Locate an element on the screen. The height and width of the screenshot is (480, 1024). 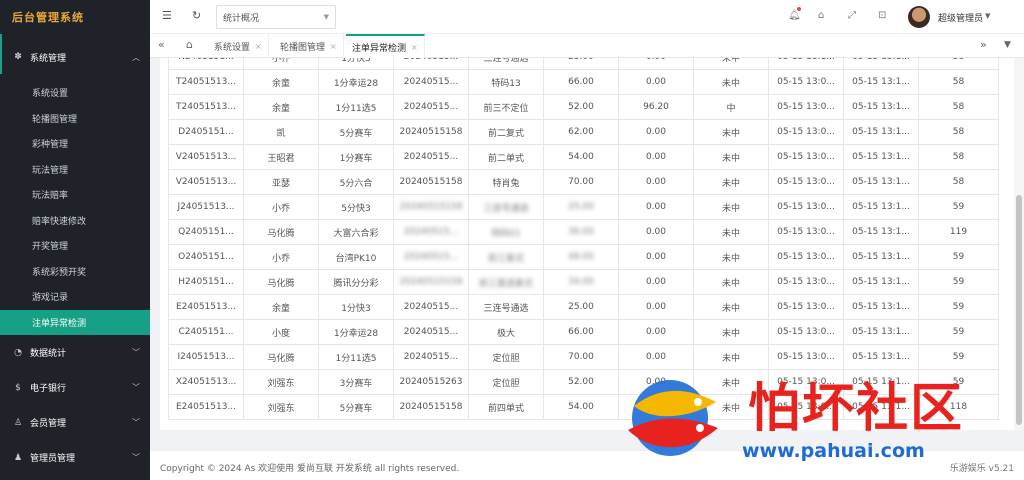
tab-menu-icon: ▼ is located at coordinates (1007, 45).